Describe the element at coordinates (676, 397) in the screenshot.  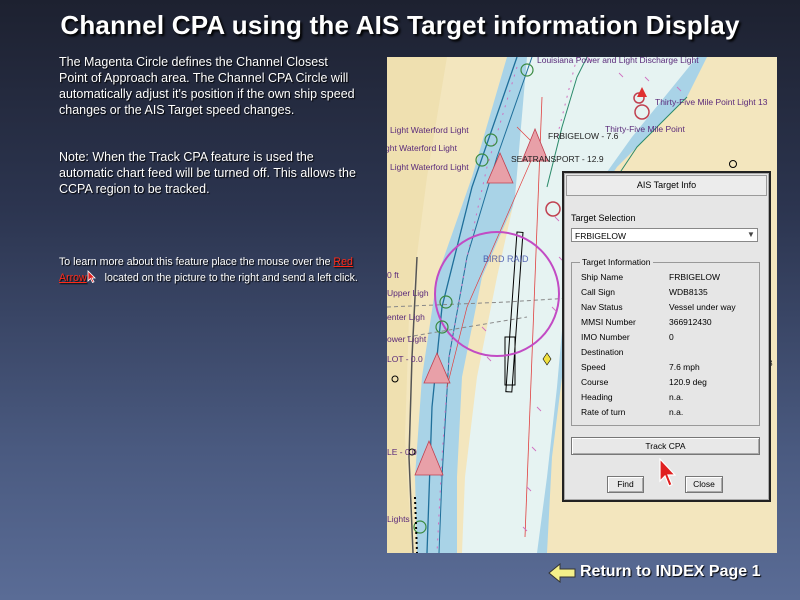
I see `info-value-heading: n.a.` at that location.